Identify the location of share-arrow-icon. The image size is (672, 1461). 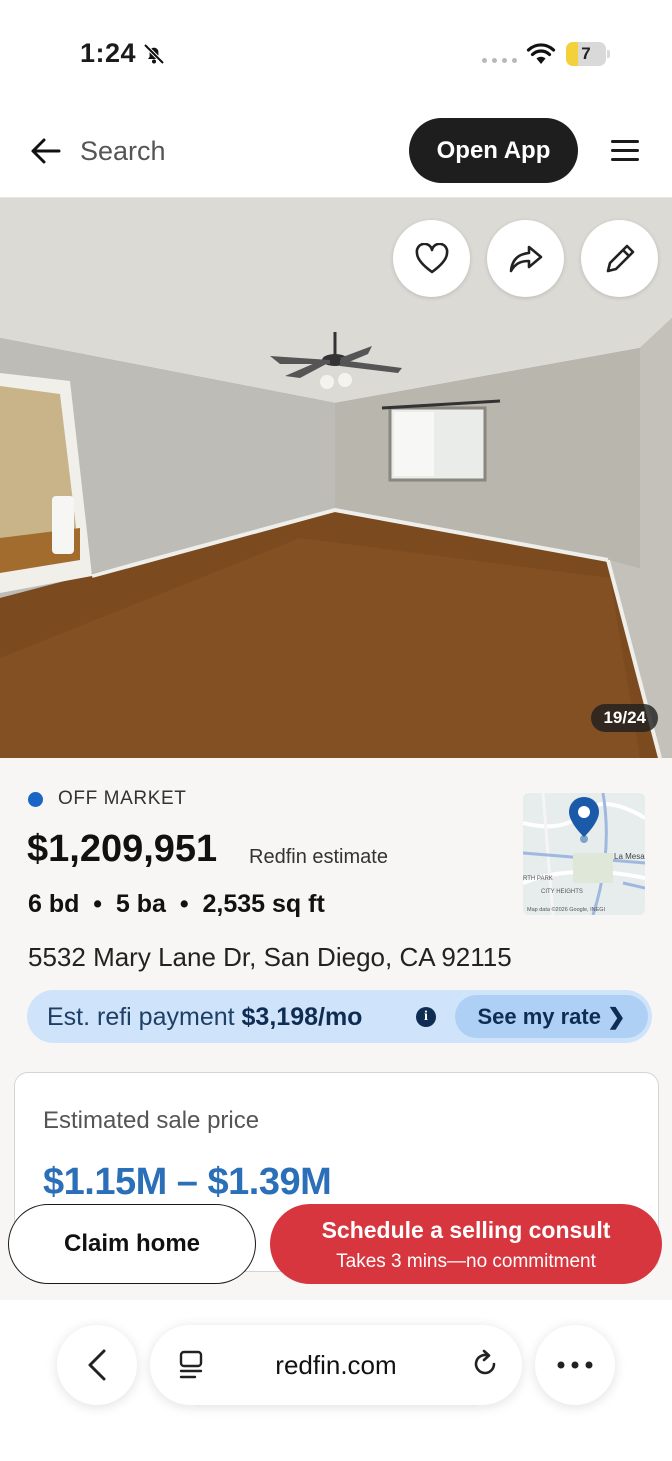
(525, 258).